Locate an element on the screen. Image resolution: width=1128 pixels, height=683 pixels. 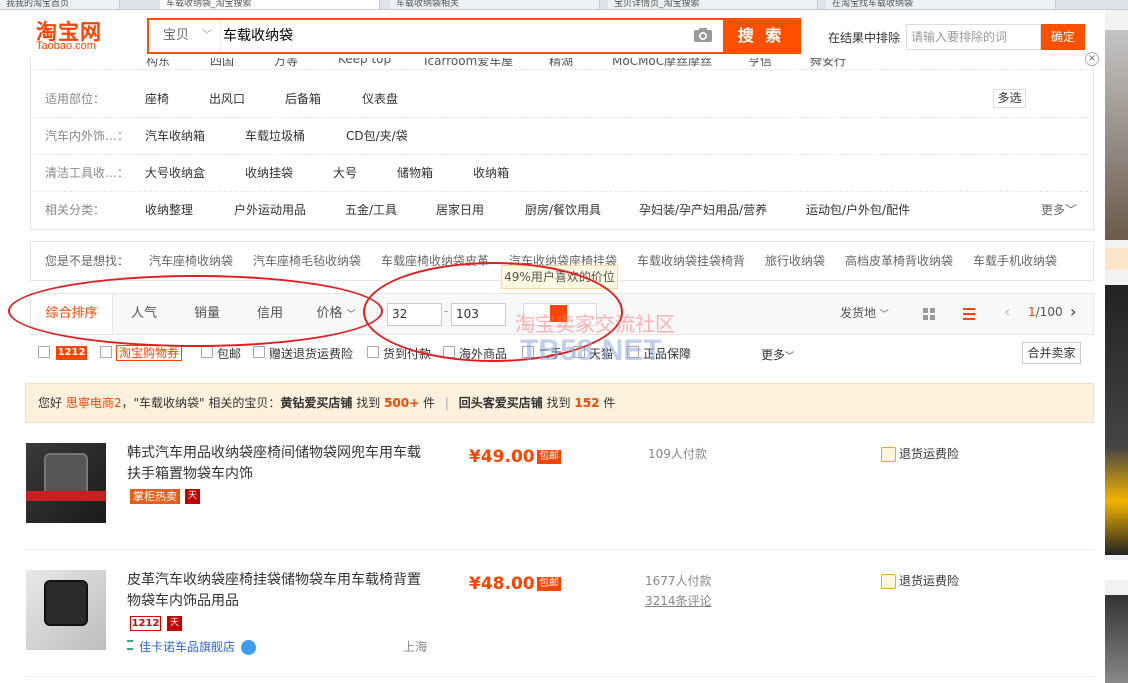
filter-label: 相关分类： is located at coordinates (75, 210).